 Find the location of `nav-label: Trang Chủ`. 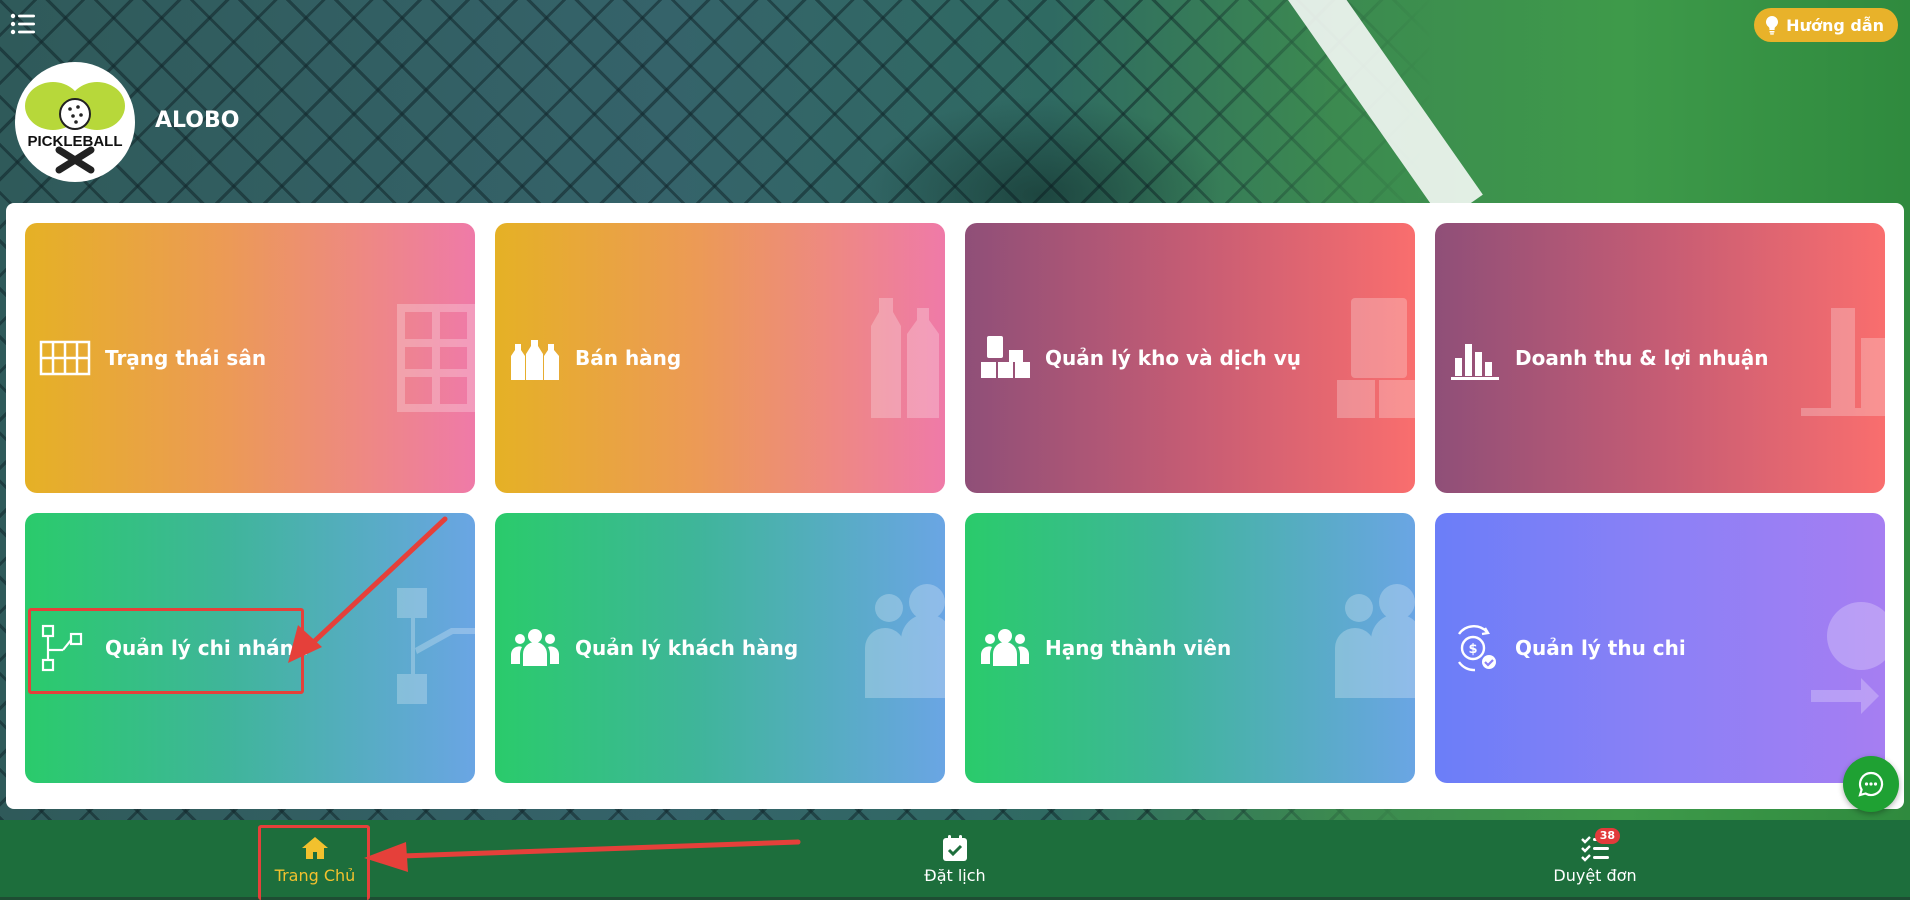

nav-label: Trang Chủ is located at coordinates (315, 875).